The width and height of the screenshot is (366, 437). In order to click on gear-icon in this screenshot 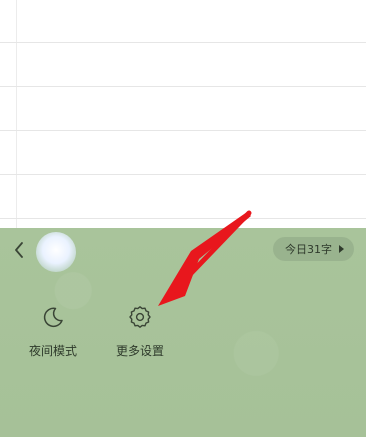, I will do `click(140, 317)`.